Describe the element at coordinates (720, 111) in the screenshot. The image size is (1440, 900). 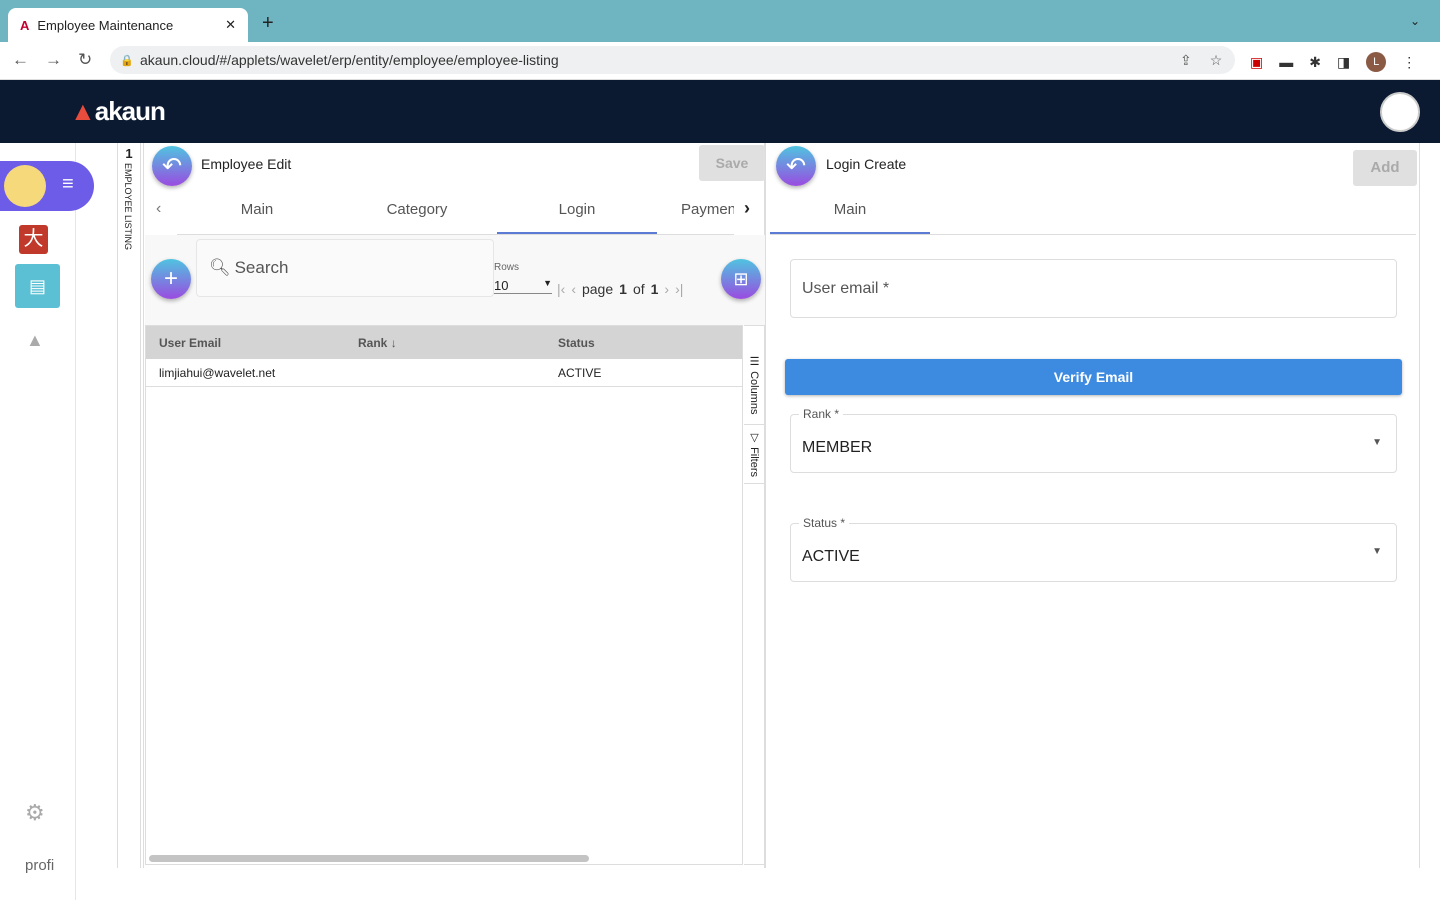
I see `app-header` at that location.